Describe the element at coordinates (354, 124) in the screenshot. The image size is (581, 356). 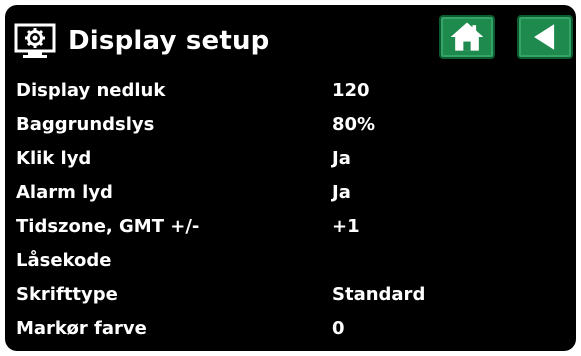
I see `setting-value: 80%` at that location.